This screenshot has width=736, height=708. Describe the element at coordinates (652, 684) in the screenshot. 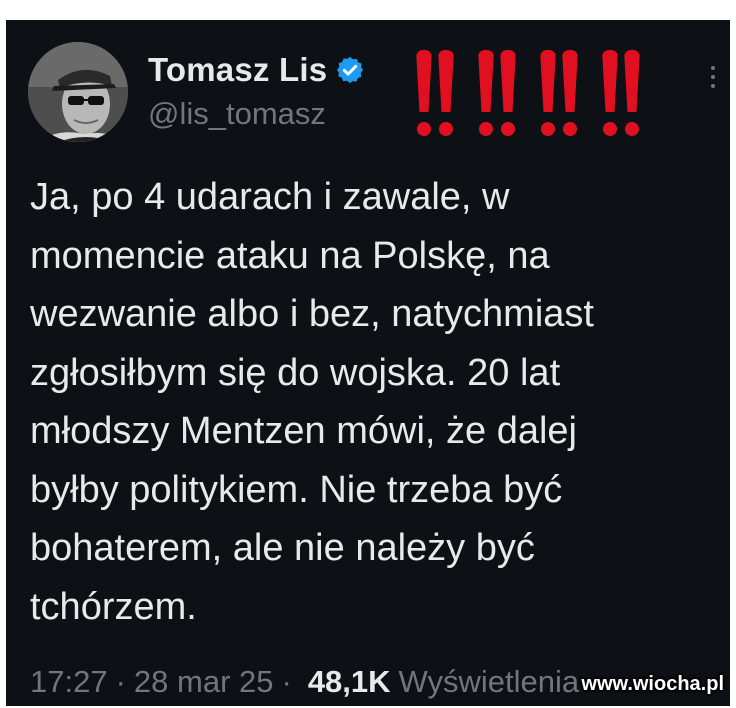

I see `watermark: www.wiocha.pl` at that location.